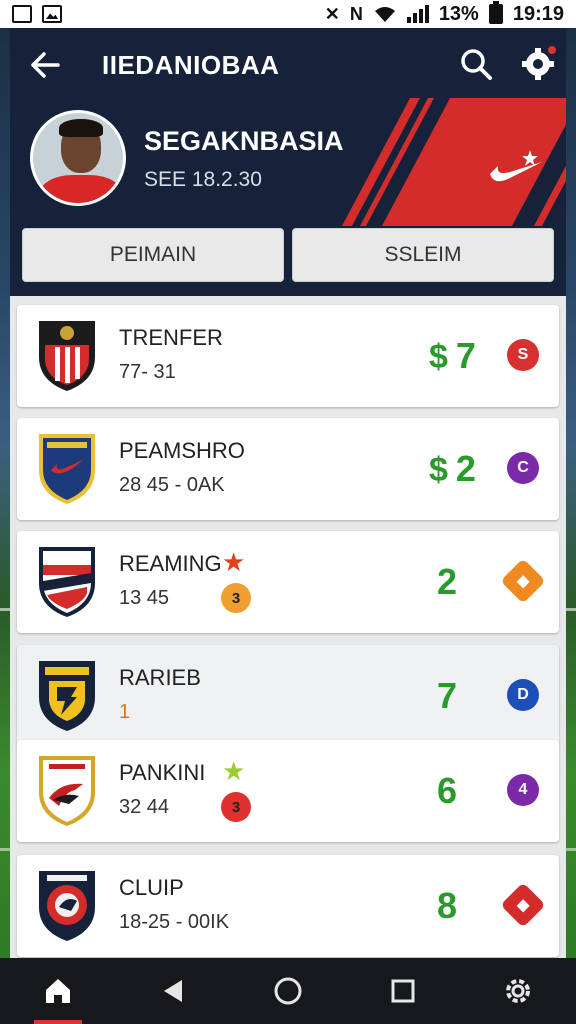 Image resolution: width=576 pixels, height=1024 pixels. Describe the element at coordinates (288, 469) in the screenshot. I see `list-item: PEAMSHRO 28 45 - 0AK $2 C` at that location.